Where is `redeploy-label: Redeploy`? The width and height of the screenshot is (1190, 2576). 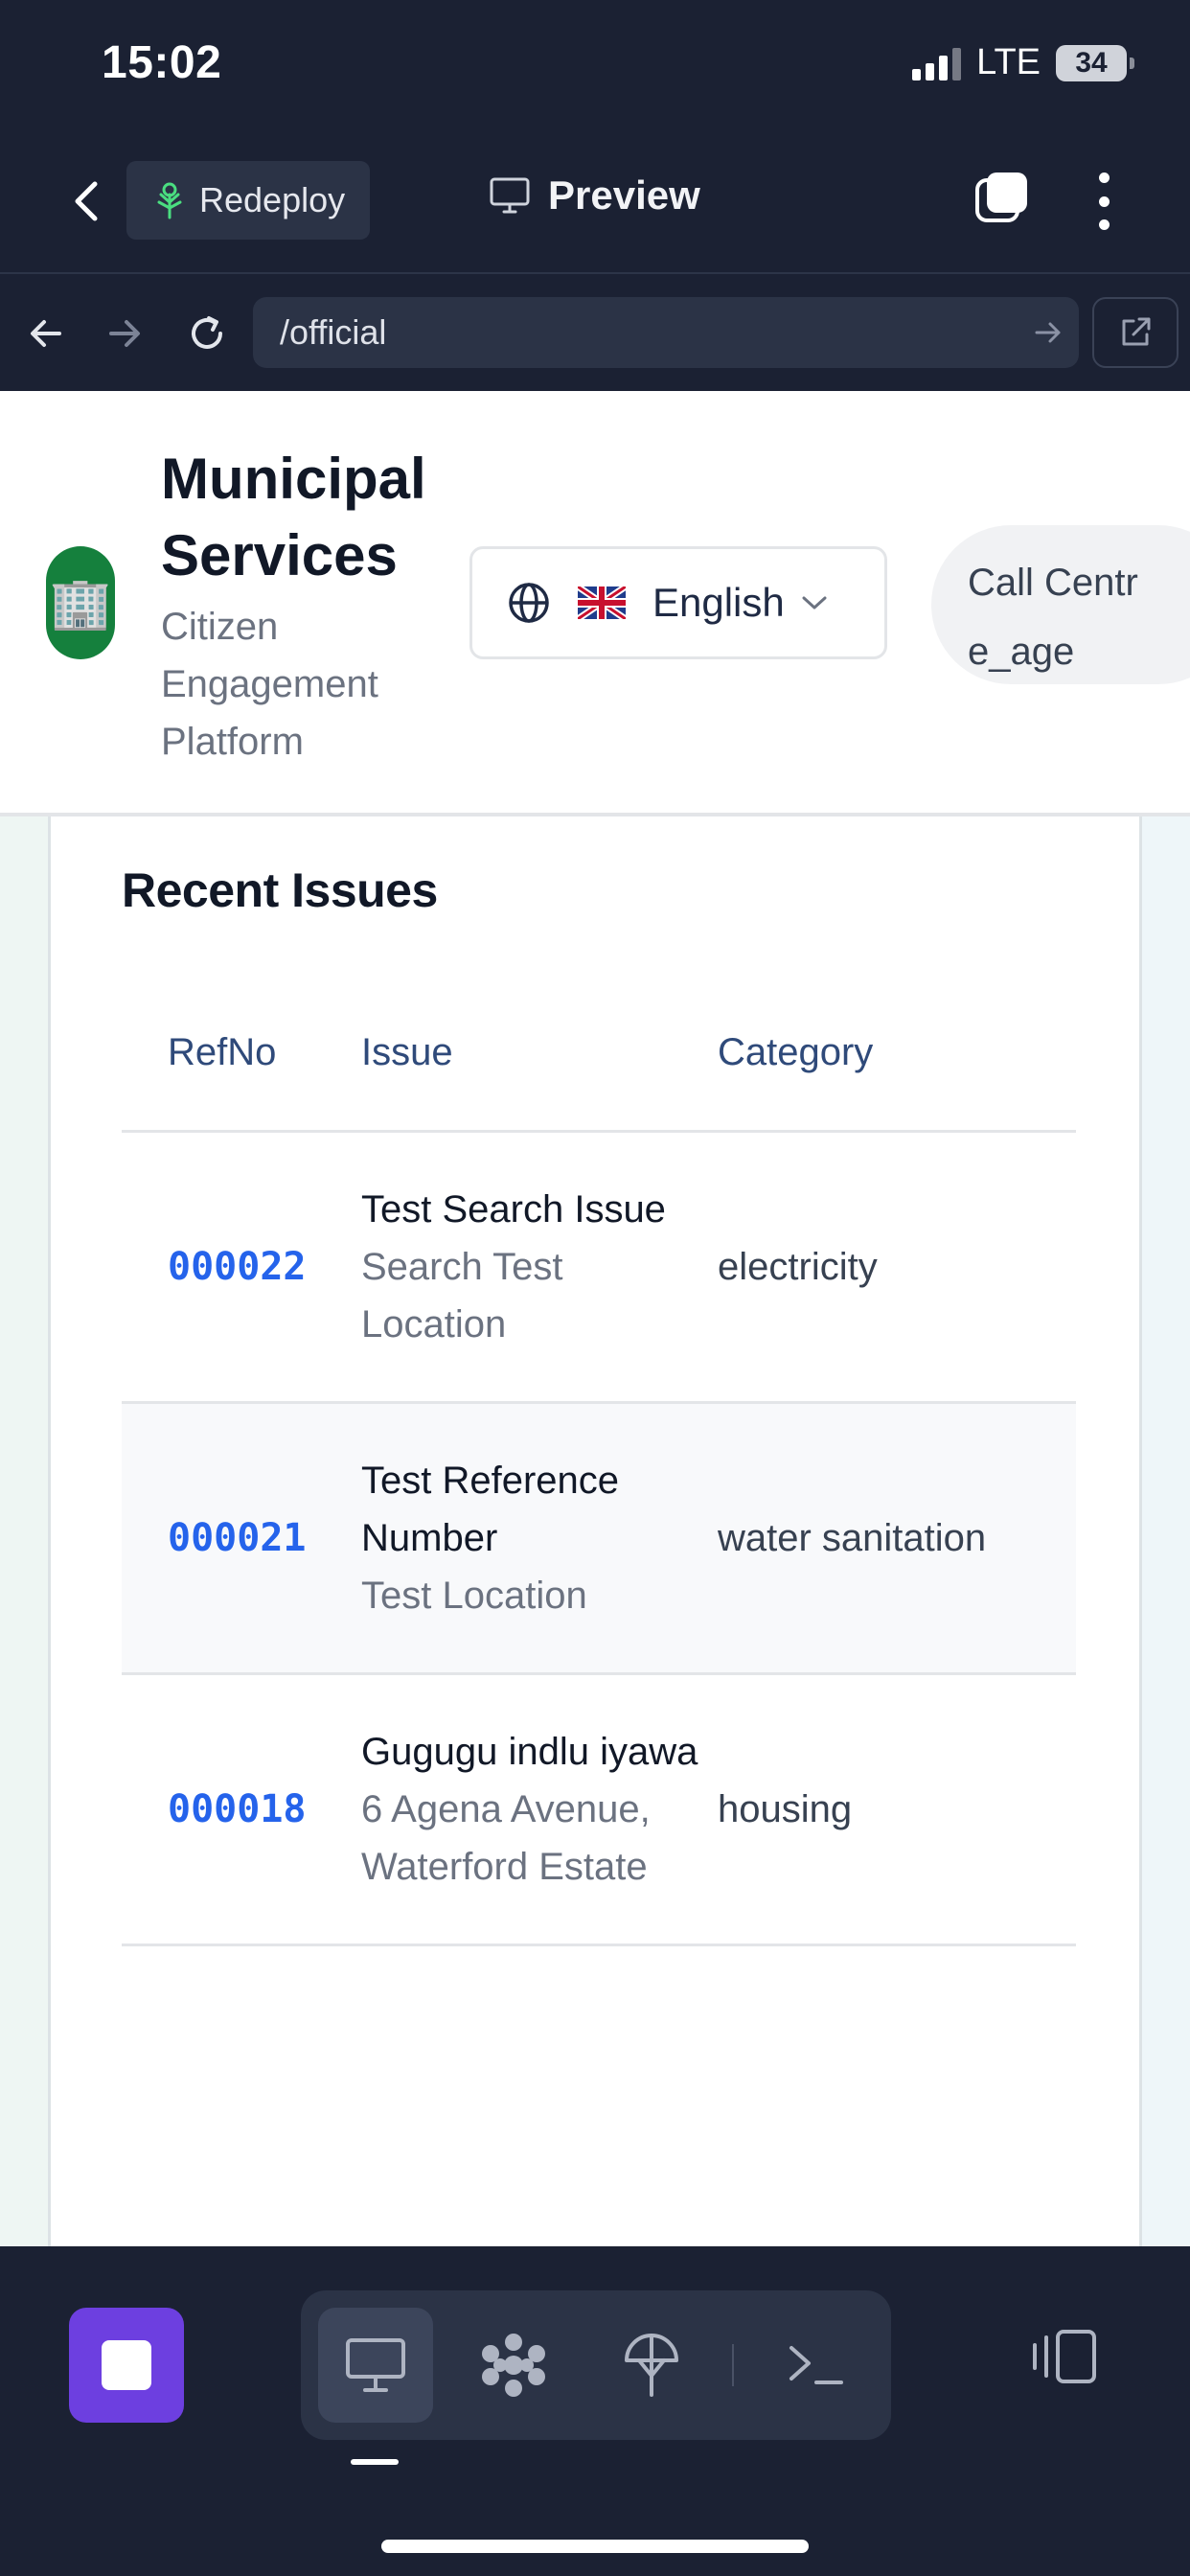
redeploy-label: Redeploy is located at coordinates (272, 199).